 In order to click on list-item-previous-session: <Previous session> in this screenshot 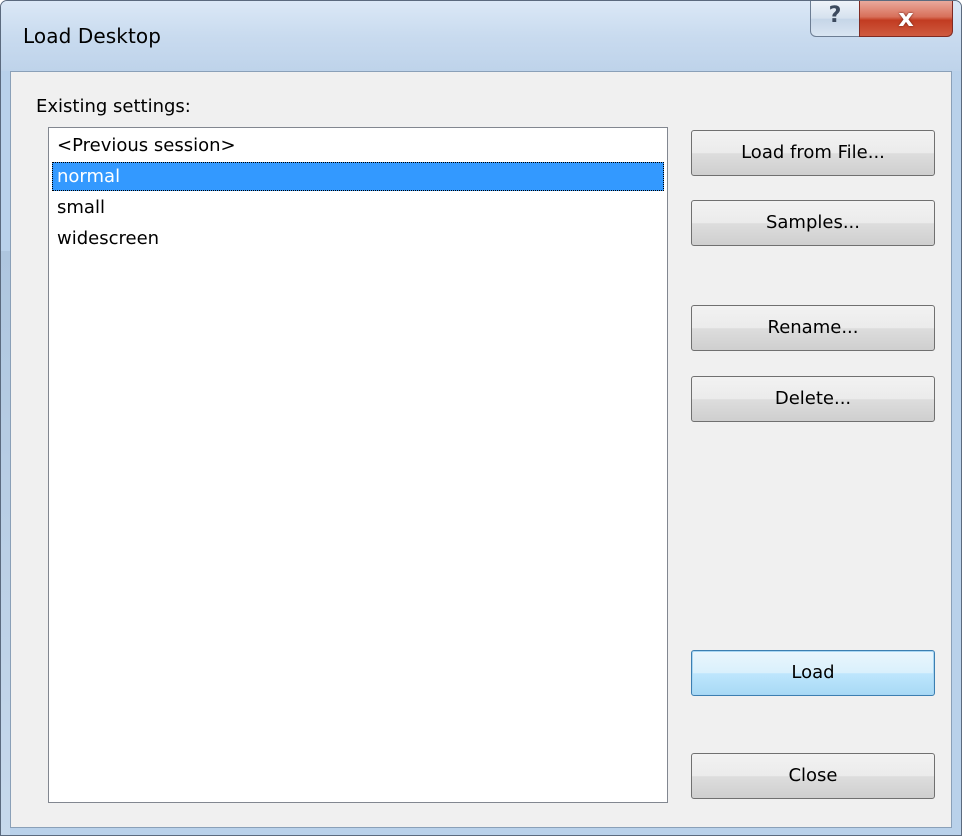, I will do `click(358, 145)`.